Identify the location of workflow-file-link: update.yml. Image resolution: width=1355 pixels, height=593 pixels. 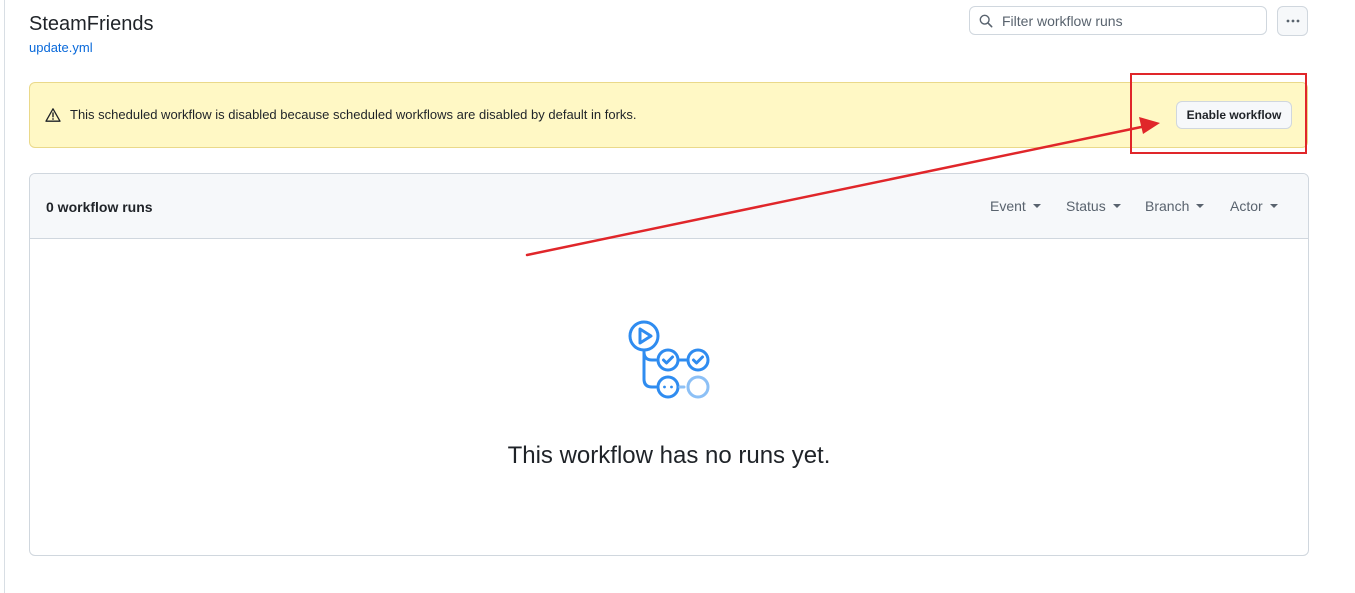
(61, 47).